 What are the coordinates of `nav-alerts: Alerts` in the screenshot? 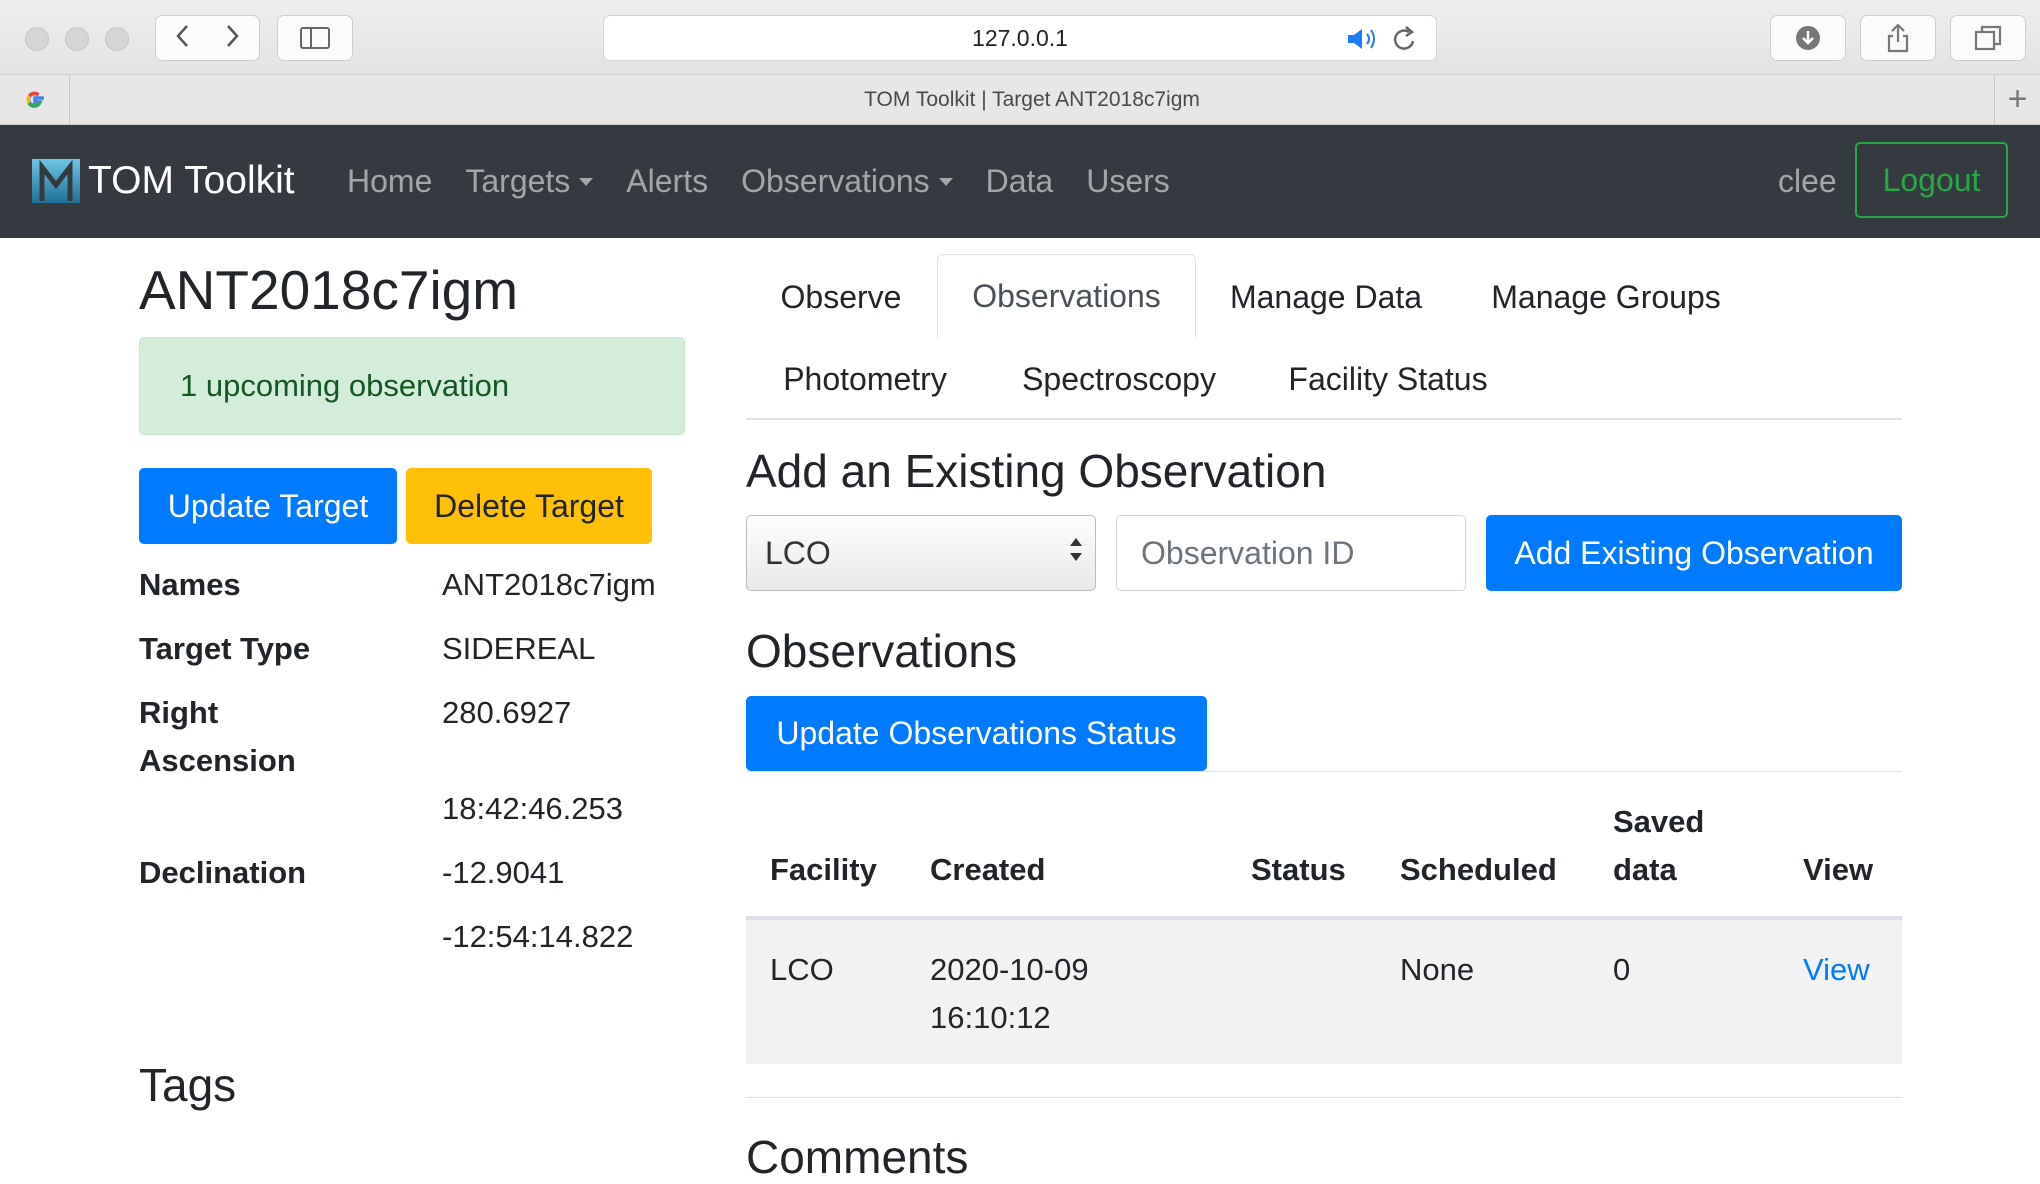 It's located at (667, 181).